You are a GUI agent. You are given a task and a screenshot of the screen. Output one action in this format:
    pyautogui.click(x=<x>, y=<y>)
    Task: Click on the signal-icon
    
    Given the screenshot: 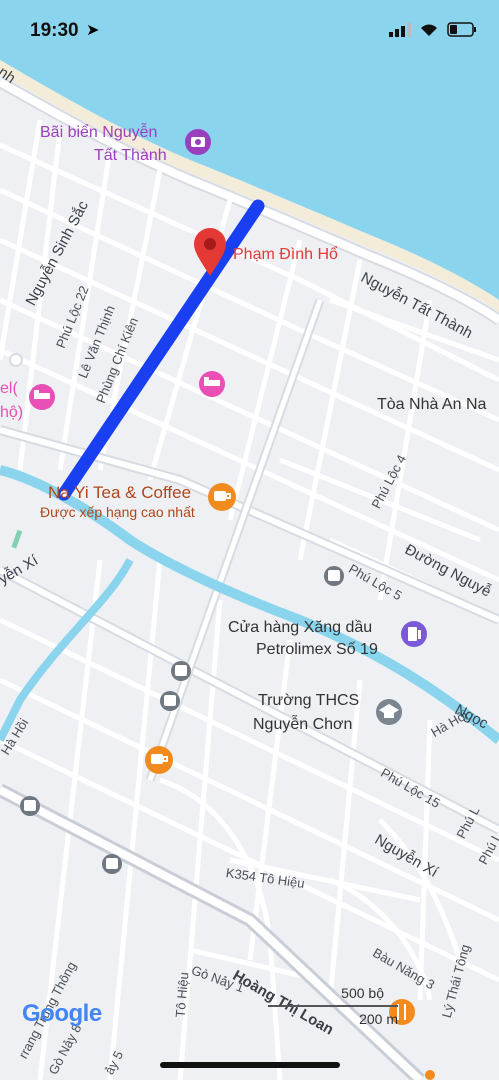 What is the action you would take?
    pyautogui.click(x=400, y=29)
    